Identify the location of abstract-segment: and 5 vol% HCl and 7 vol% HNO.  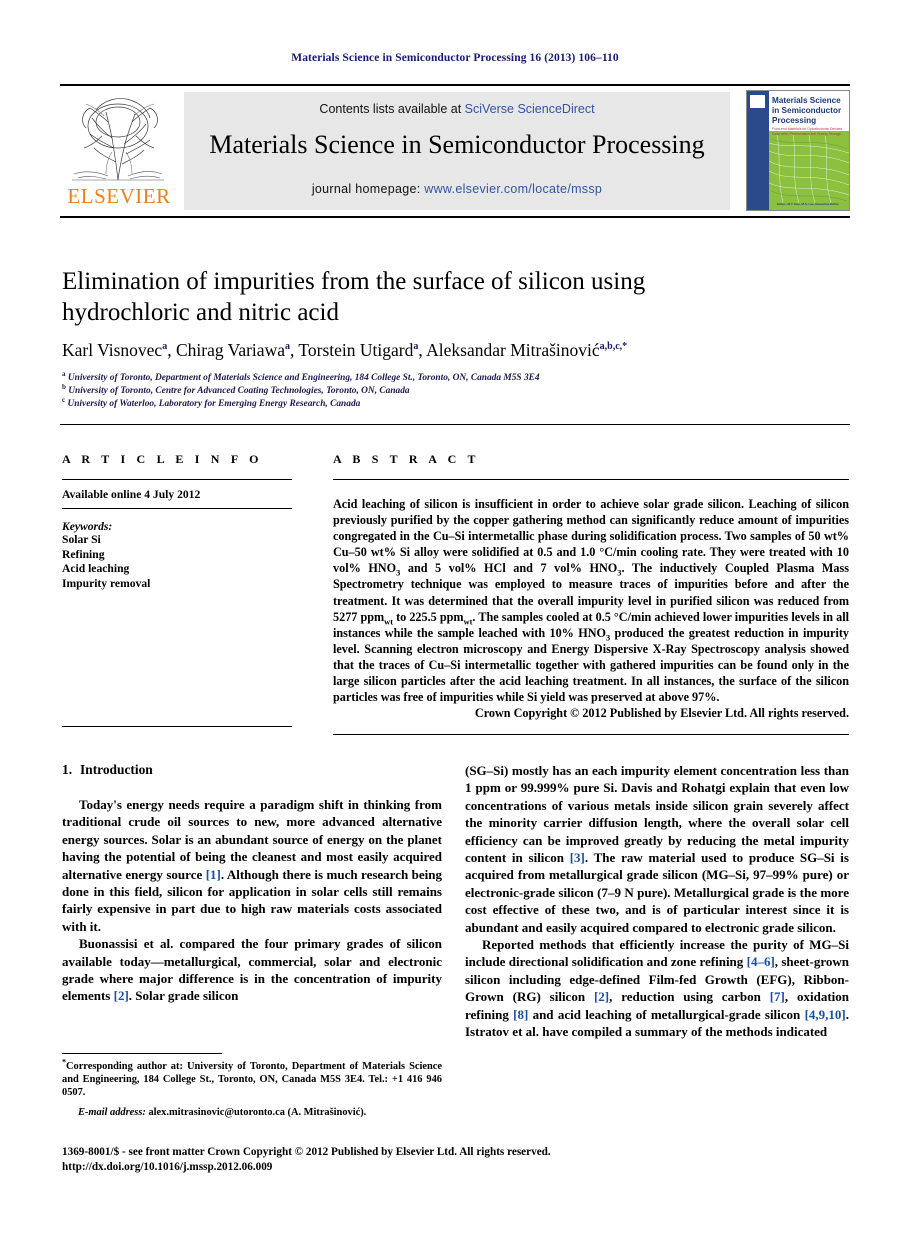
(509, 568).